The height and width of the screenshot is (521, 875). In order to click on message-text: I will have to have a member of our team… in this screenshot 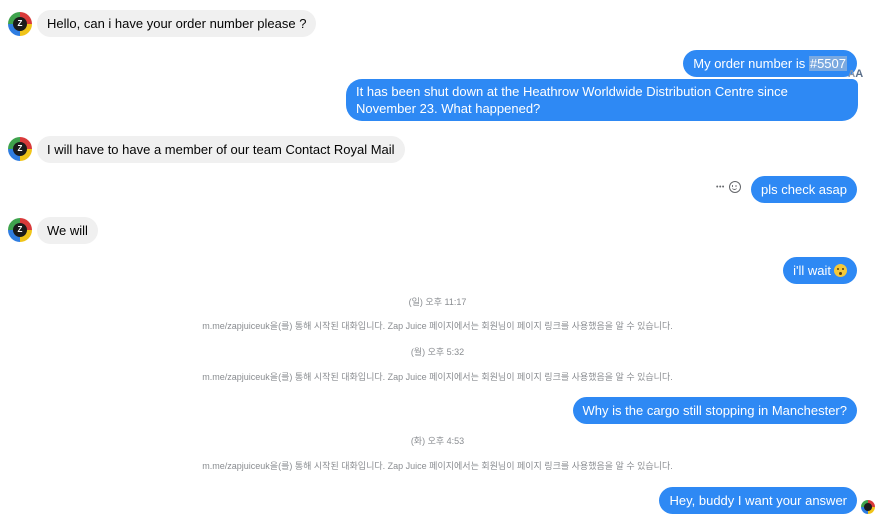, I will do `click(221, 149)`.